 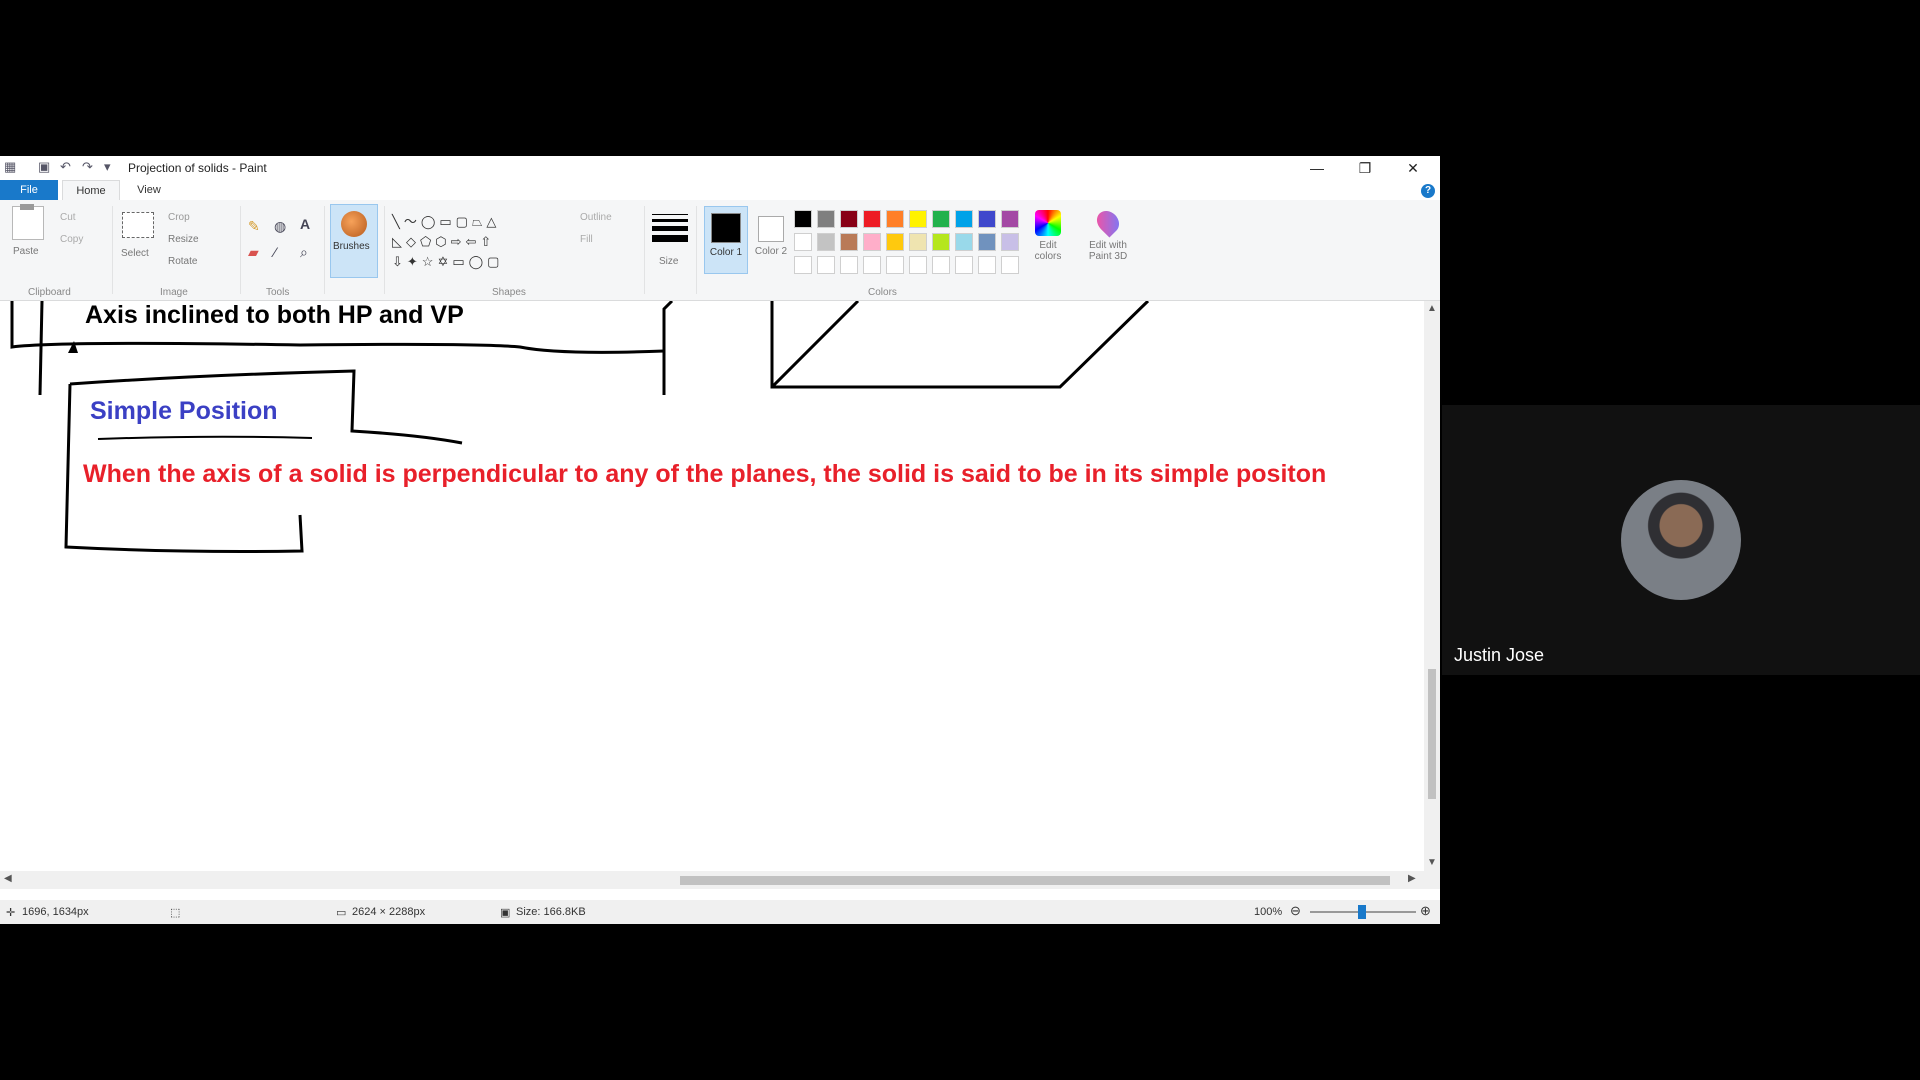 What do you see at coordinates (1432, 734) in the screenshot?
I see `vertical-scroll-thumb` at bounding box center [1432, 734].